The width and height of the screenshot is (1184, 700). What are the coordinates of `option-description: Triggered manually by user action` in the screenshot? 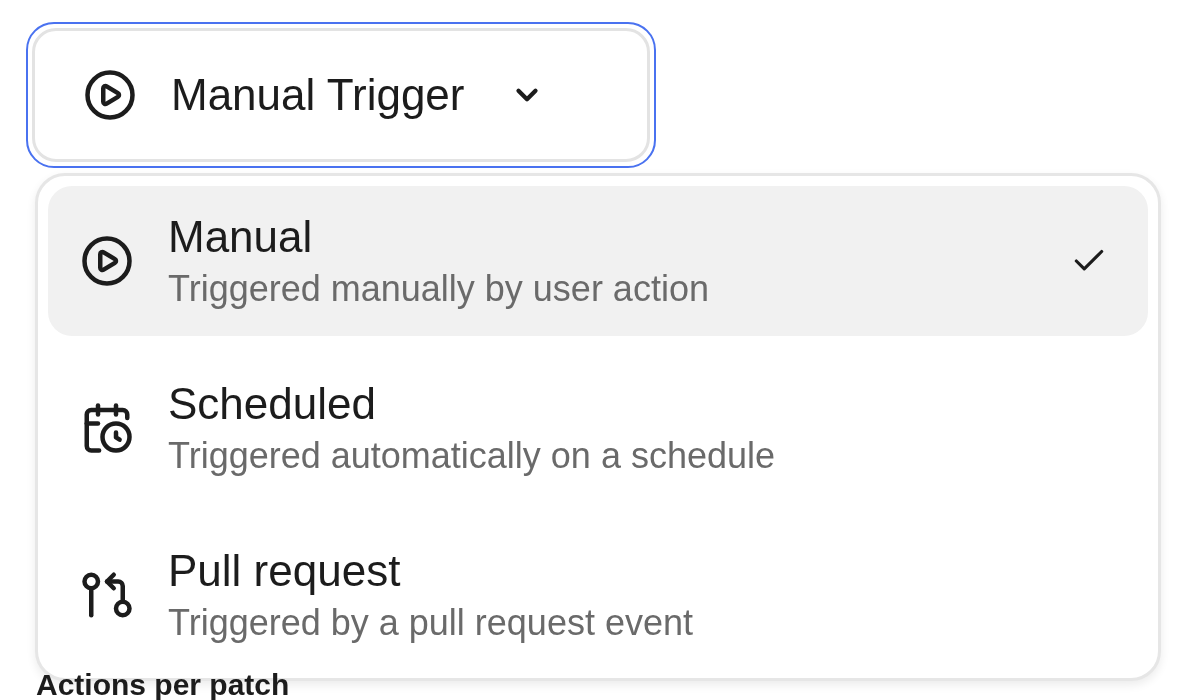 It's located at (438, 289).